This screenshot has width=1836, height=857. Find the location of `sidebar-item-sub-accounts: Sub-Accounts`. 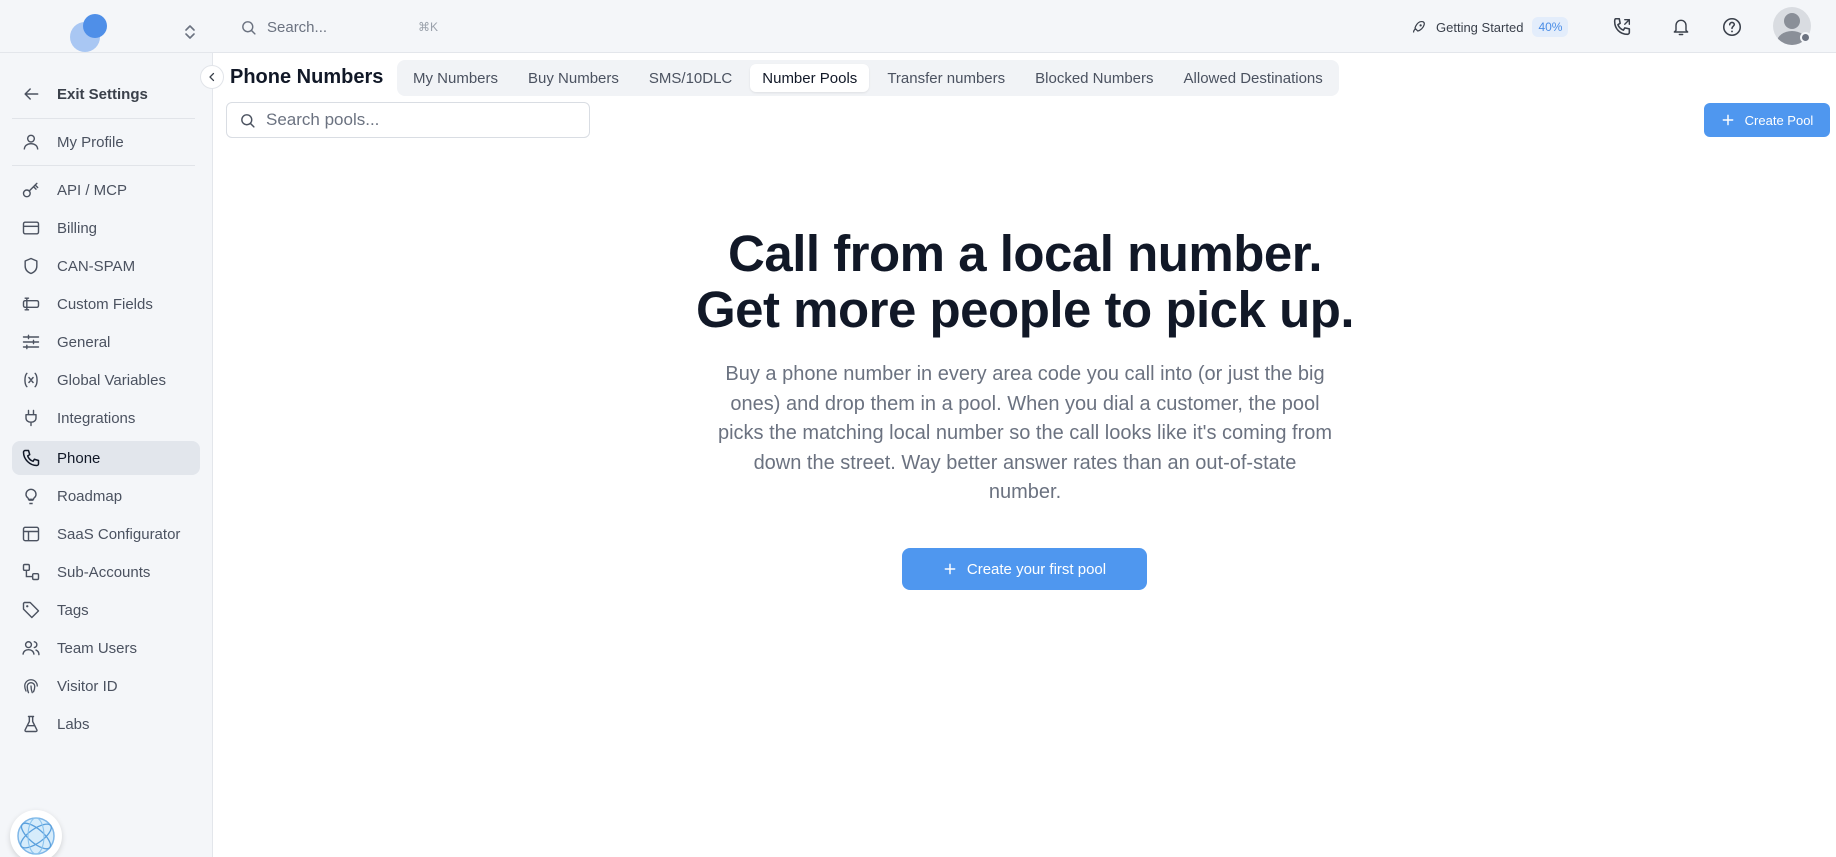

sidebar-item-sub-accounts: Sub-Accounts is located at coordinates (106, 572).